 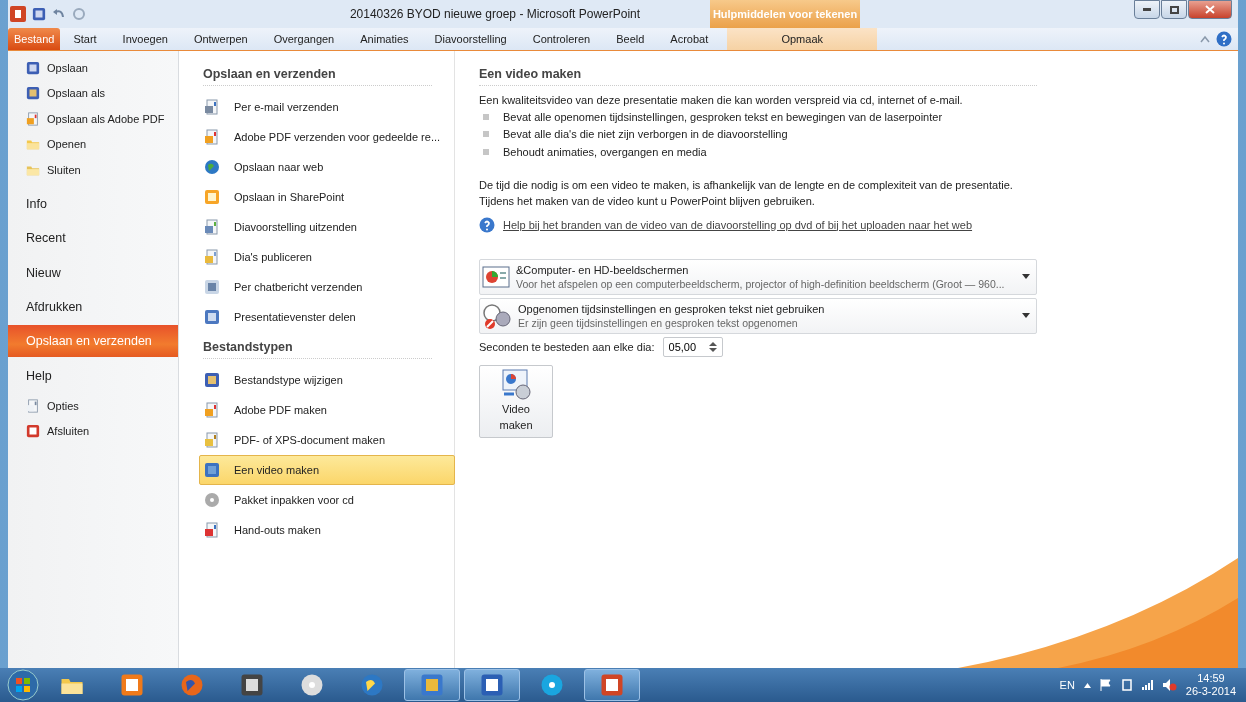 What do you see at coordinates (145, 39) in the screenshot?
I see `ribbon-tab: Invoegen` at bounding box center [145, 39].